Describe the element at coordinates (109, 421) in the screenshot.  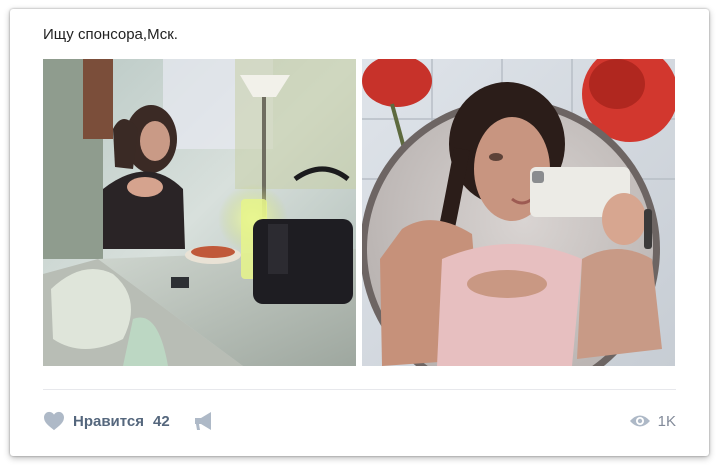
I see `like-label: Нравится` at that location.